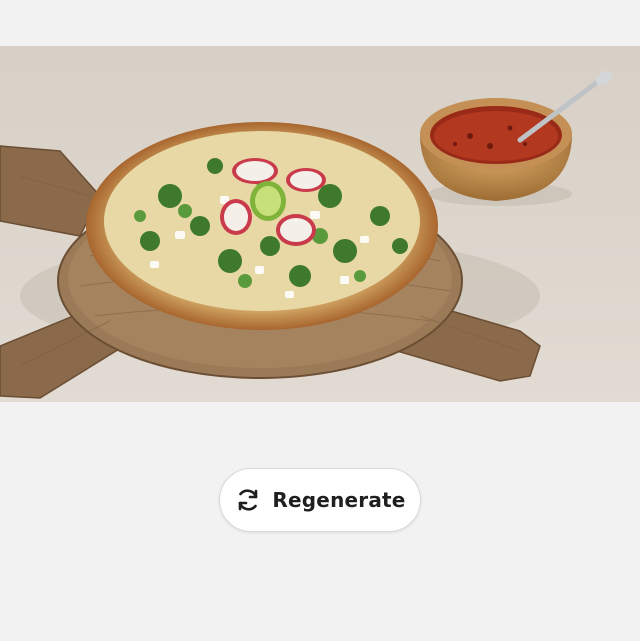  I want to click on regenerate-button: Regenerate, so click(320, 500).